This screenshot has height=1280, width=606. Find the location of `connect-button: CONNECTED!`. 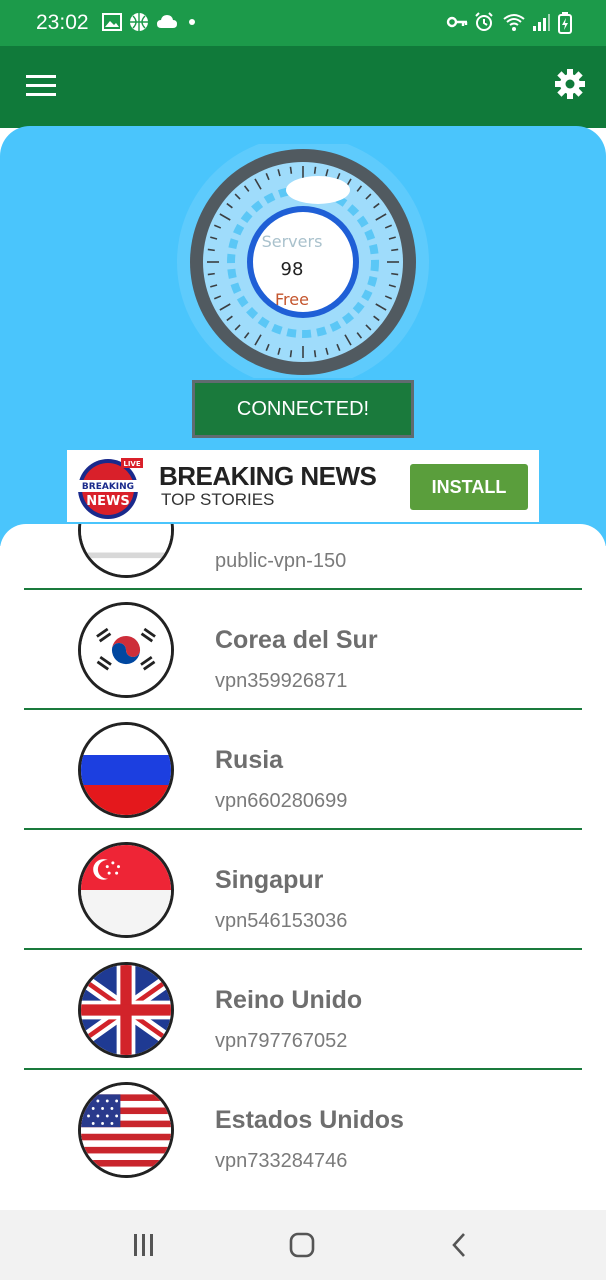

connect-button: CONNECTED! is located at coordinates (303, 409).